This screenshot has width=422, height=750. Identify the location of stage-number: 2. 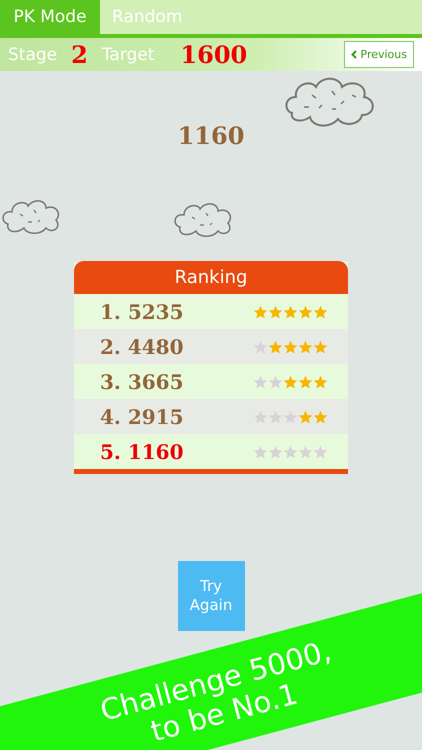
(79, 54).